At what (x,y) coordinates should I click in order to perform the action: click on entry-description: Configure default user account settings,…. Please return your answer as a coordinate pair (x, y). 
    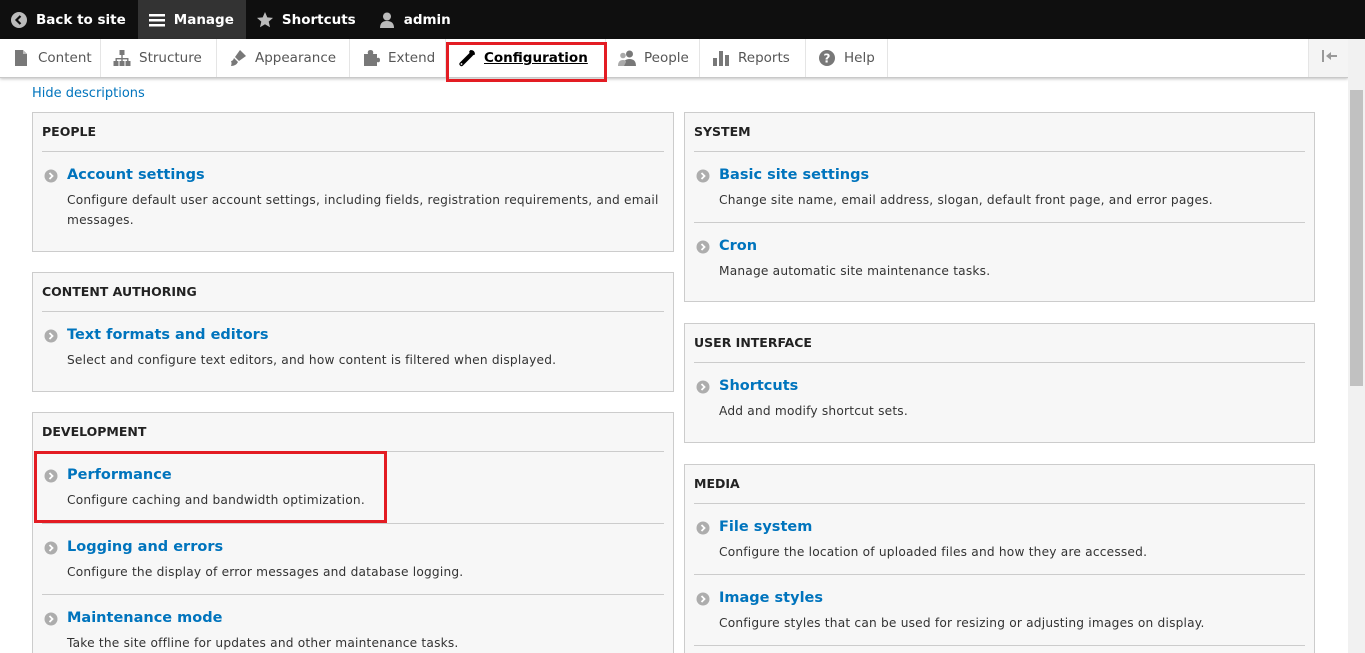
    Looking at the image, I should click on (363, 210).